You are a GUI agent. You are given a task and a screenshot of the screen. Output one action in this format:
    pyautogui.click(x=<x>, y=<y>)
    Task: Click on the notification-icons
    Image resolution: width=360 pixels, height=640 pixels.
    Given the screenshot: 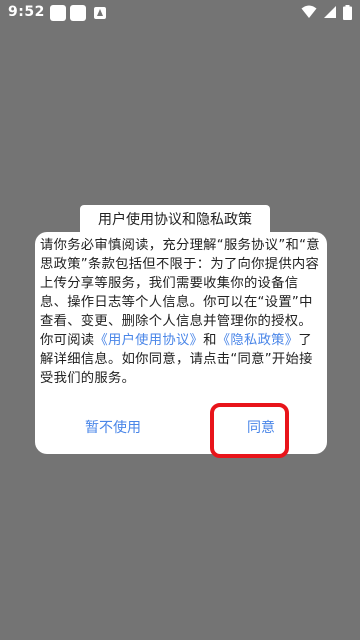 What is the action you would take?
    pyautogui.click(x=78, y=13)
    